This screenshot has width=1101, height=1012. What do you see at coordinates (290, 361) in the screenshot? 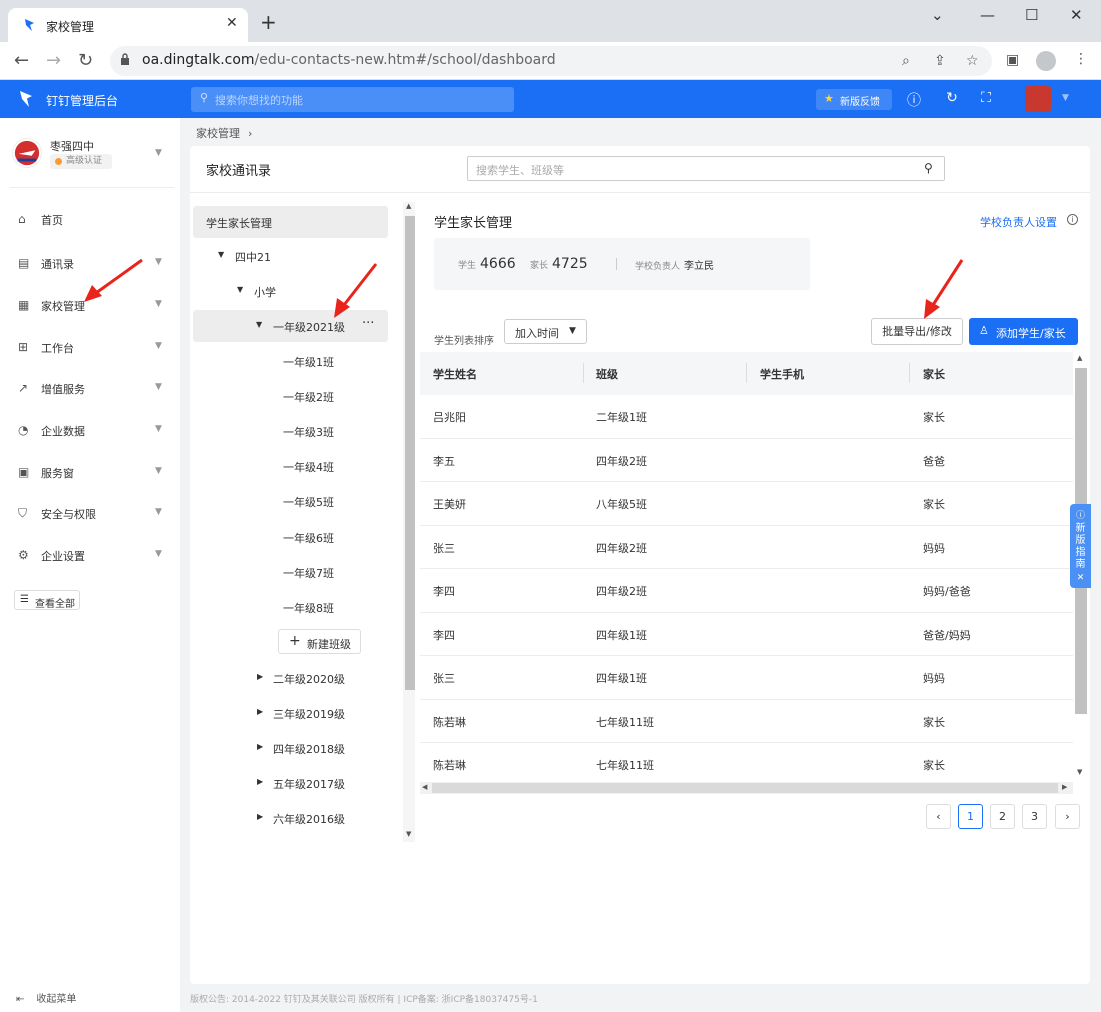
I see `tree-class-item: 一年级1班` at bounding box center [290, 361].